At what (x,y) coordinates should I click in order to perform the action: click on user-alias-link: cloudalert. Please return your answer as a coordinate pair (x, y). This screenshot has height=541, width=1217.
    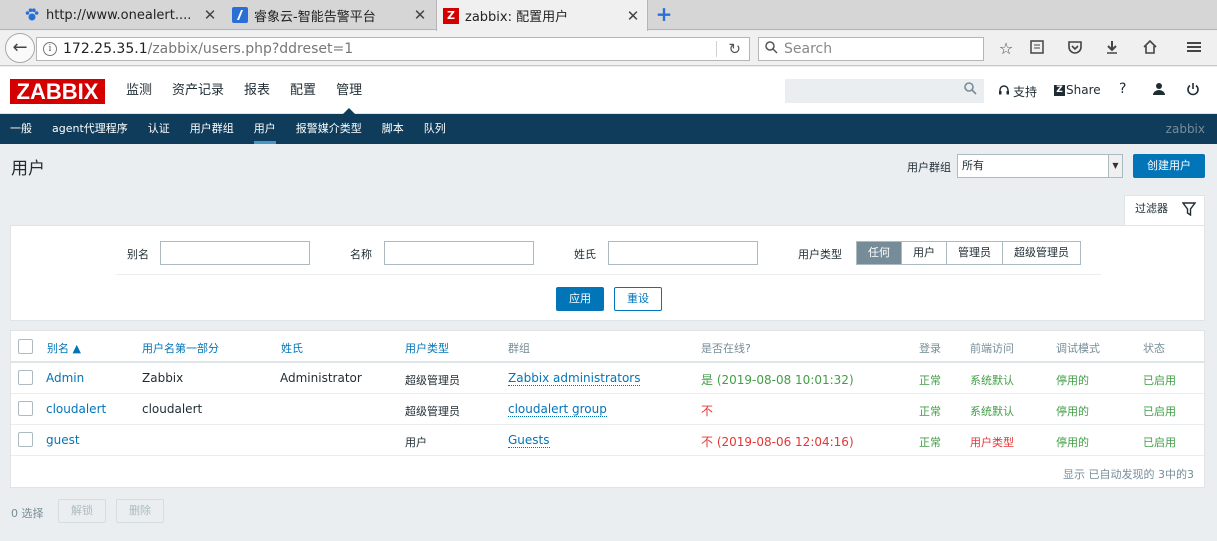
    Looking at the image, I should click on (76, 409).